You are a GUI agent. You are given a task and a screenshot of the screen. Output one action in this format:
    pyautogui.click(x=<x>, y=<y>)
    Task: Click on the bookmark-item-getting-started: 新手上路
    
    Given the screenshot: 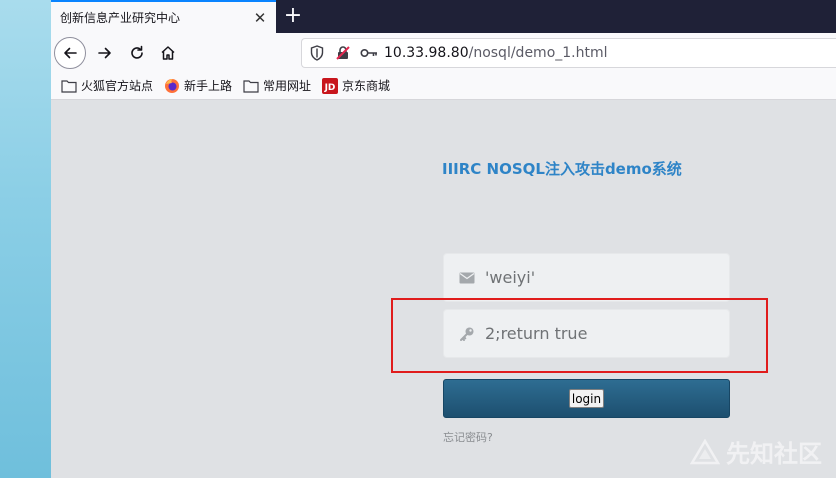 What is the action you would take?
    pyautogui.click(x=198, y=85)
    